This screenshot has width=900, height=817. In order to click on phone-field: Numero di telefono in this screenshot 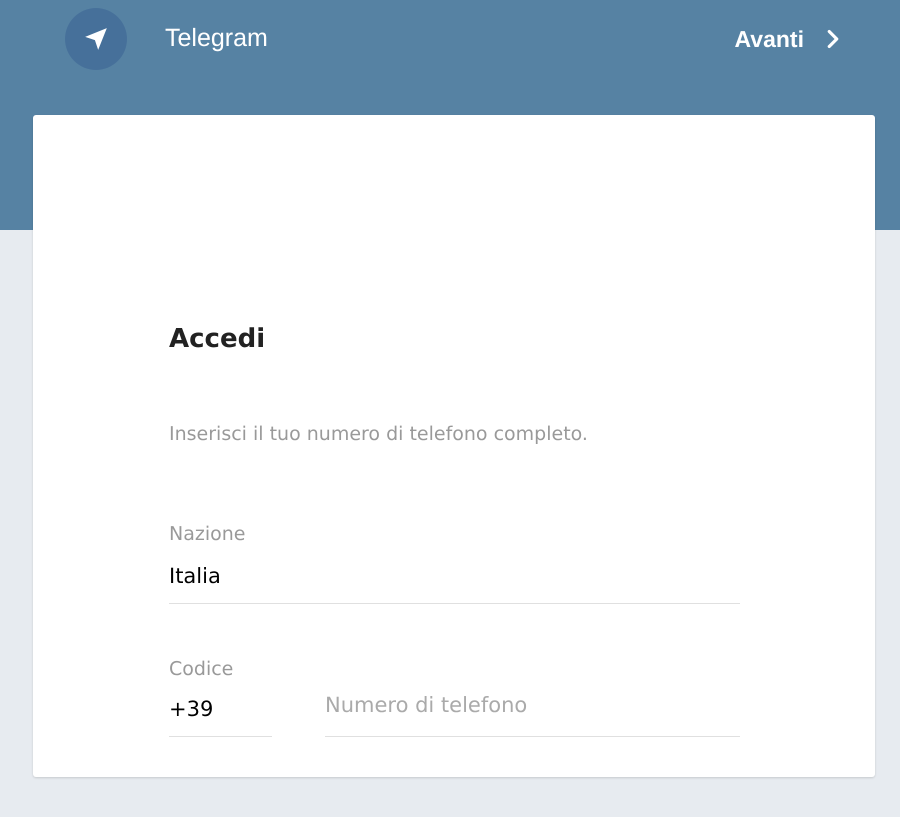, I will do `click(532, 713)`.